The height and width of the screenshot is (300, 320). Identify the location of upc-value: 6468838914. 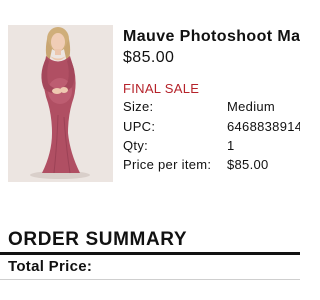
(263, 126).